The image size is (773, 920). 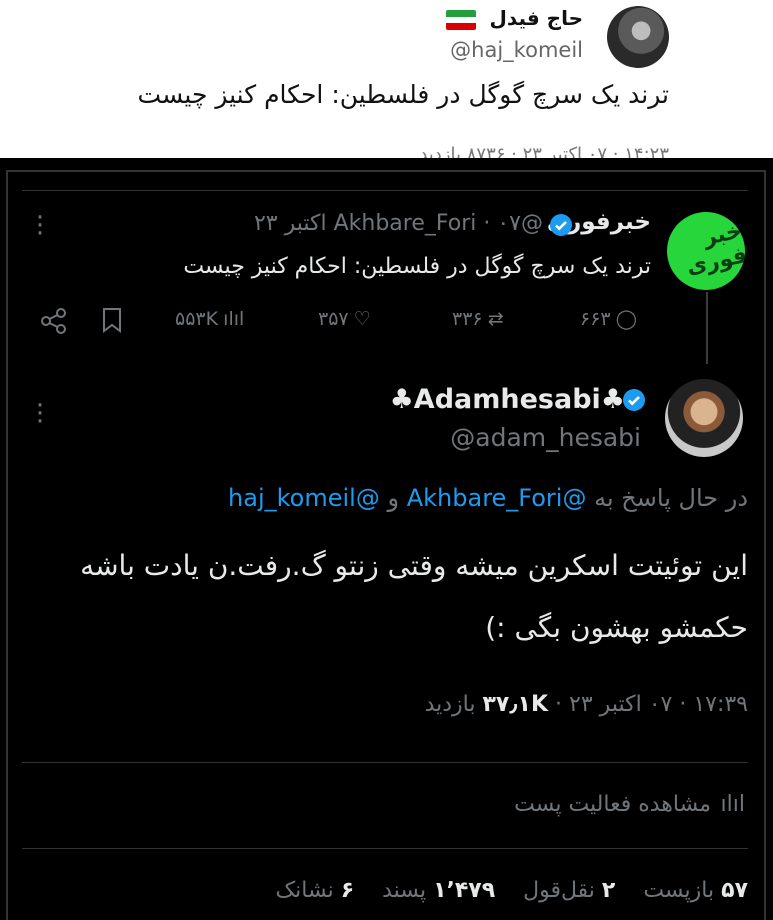 I want to click on bookmarks-stat: ۶ نشانک, so click(x=314, y=890).